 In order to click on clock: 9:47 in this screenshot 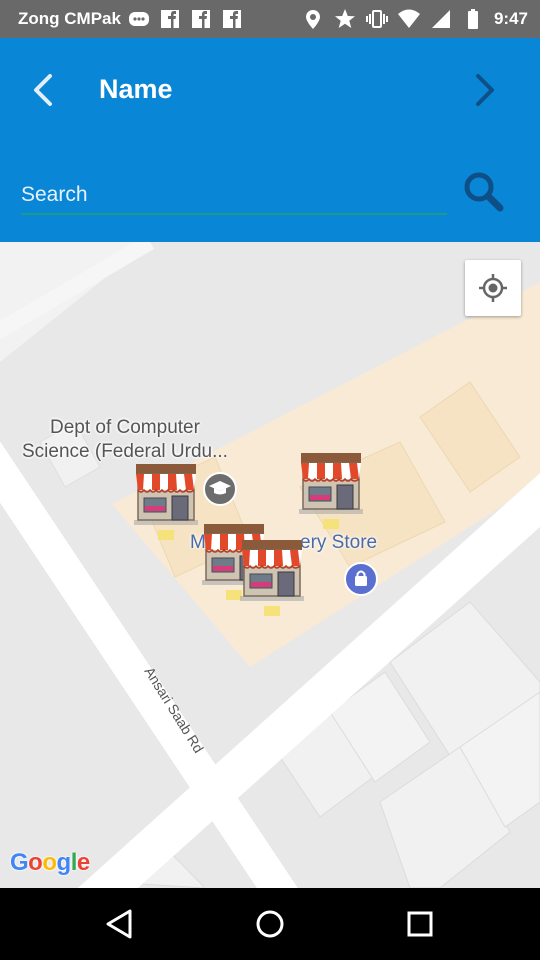, I will do `click(510, 18)`.